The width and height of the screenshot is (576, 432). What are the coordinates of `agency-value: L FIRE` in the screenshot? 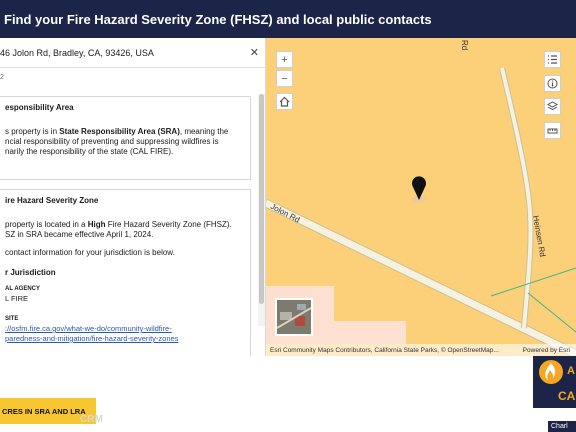 It's located at (17, 298).